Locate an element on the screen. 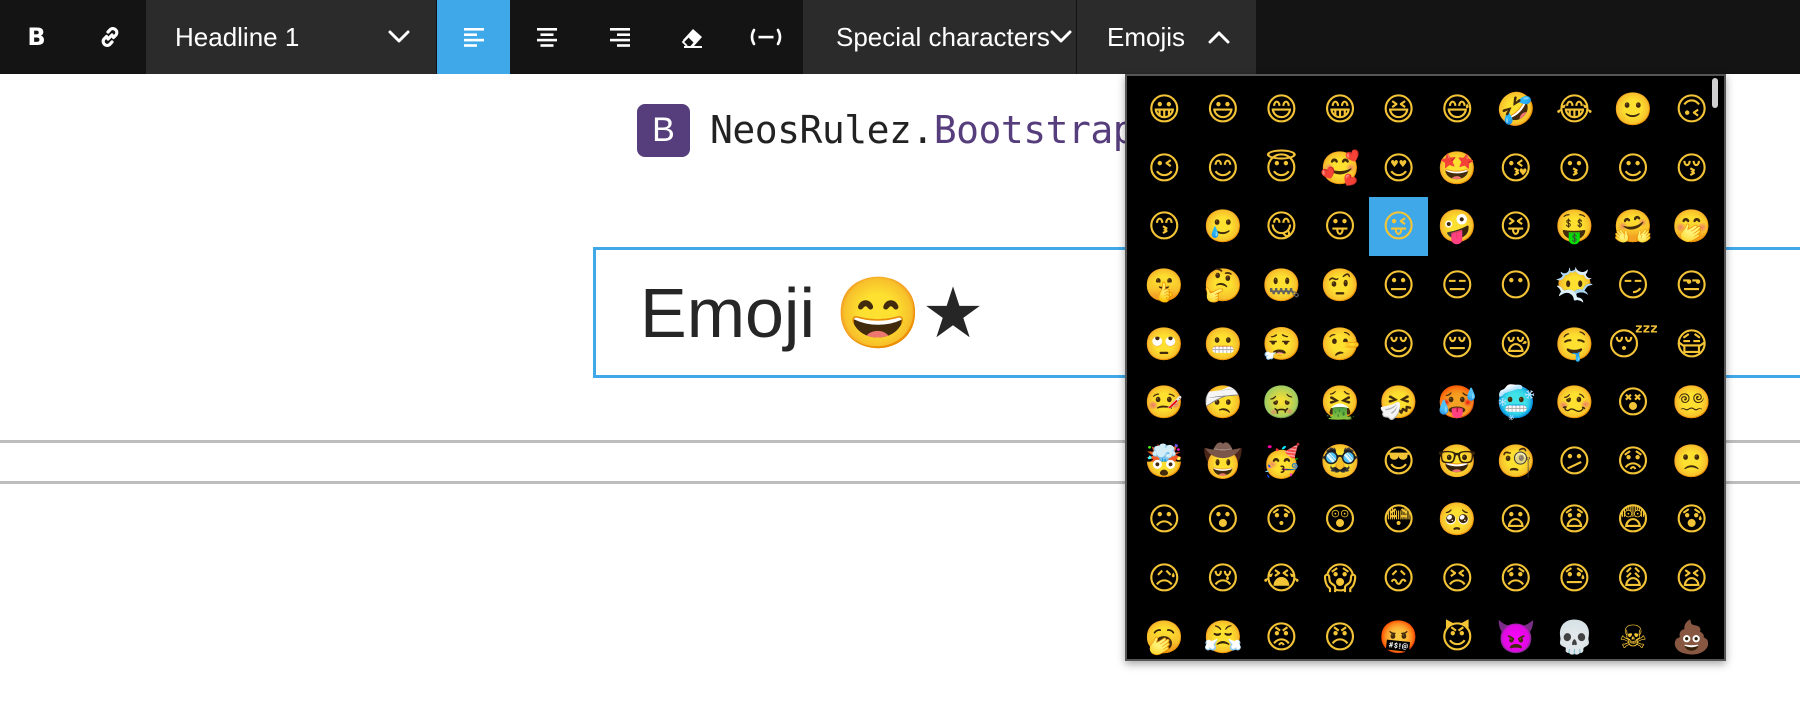 The image size is (1800, 727). emoji-option: 😰 is located at coordinates (1691, 519).